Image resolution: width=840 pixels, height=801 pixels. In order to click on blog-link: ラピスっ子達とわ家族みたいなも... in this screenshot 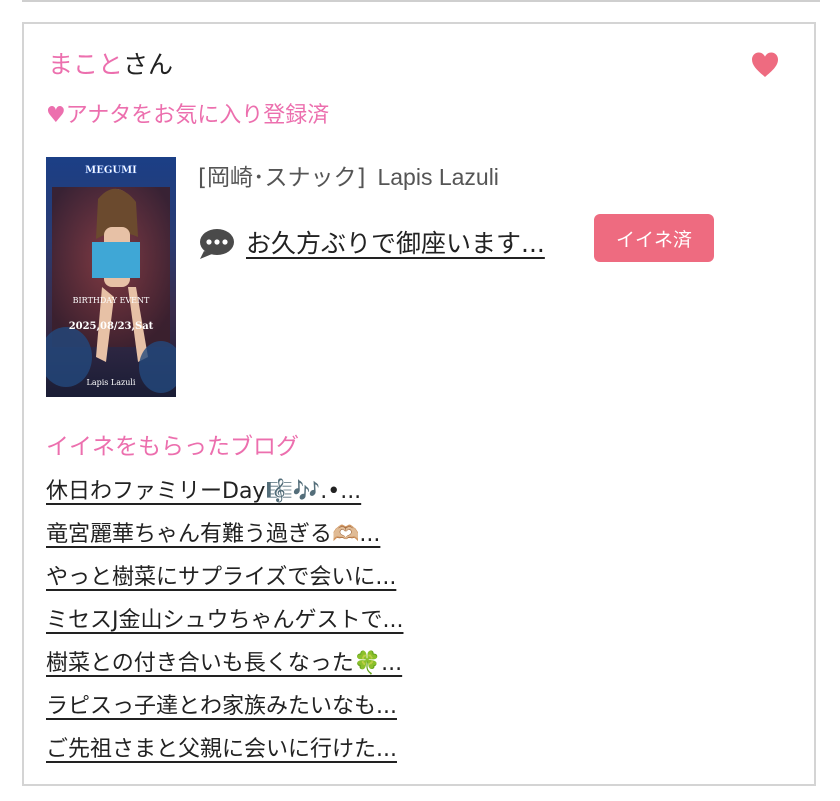, I will do `click(221, 706)`.